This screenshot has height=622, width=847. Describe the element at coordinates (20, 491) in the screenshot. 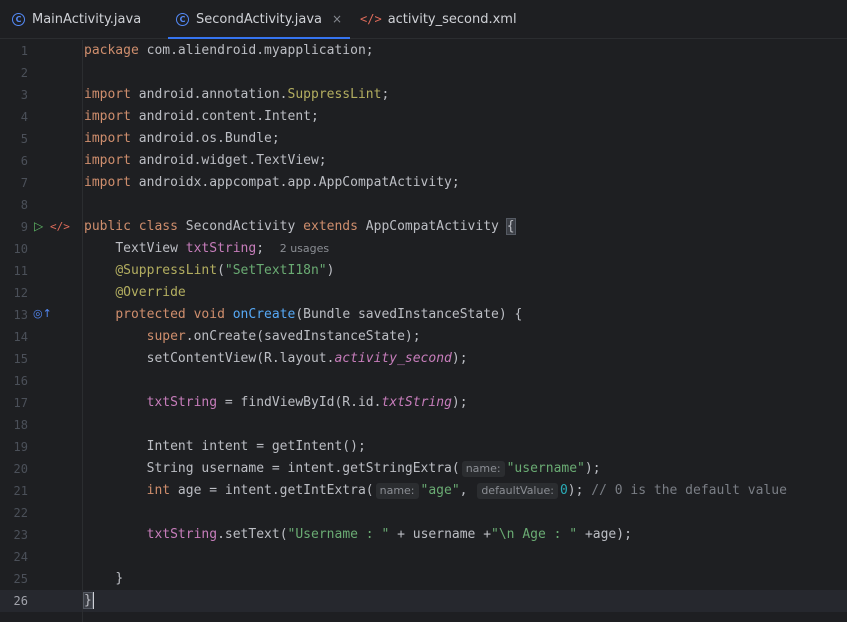

I see `line-number: 21` at that location.